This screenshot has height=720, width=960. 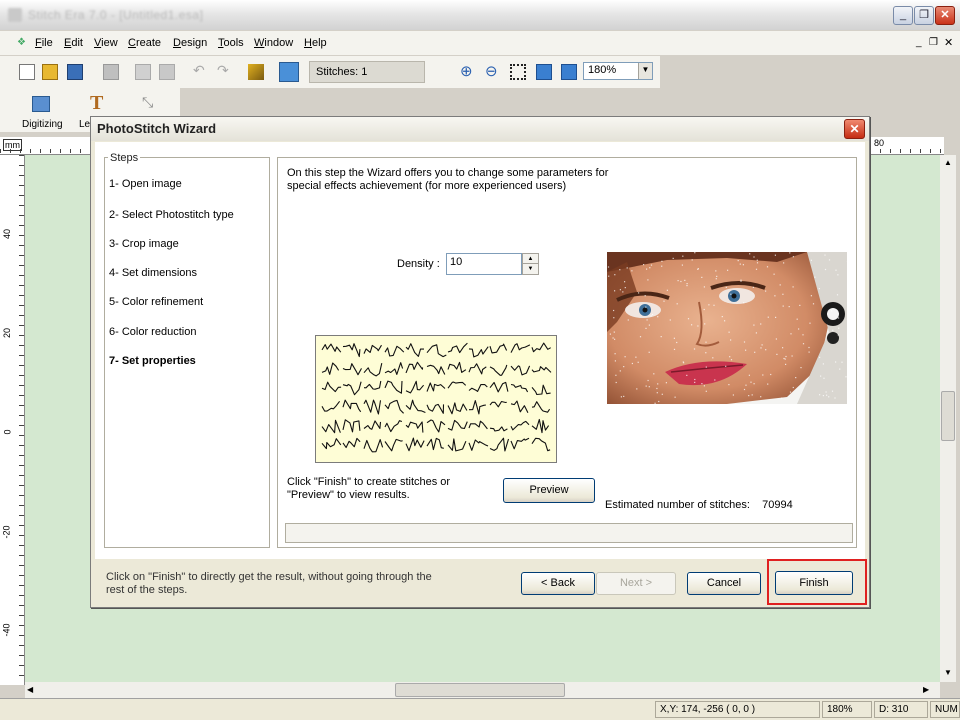 I want to click on vertical-scrollbar: ▲ ▼, so click(x=948, y=418).